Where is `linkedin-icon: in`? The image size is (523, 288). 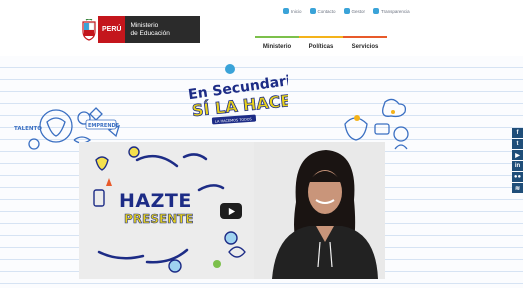
linkedin-icon: in is located at coordinates (517, 166).